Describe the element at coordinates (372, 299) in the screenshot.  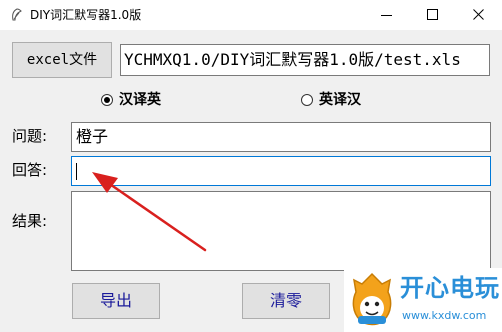
I see `mascot-logo-icon` at that location.